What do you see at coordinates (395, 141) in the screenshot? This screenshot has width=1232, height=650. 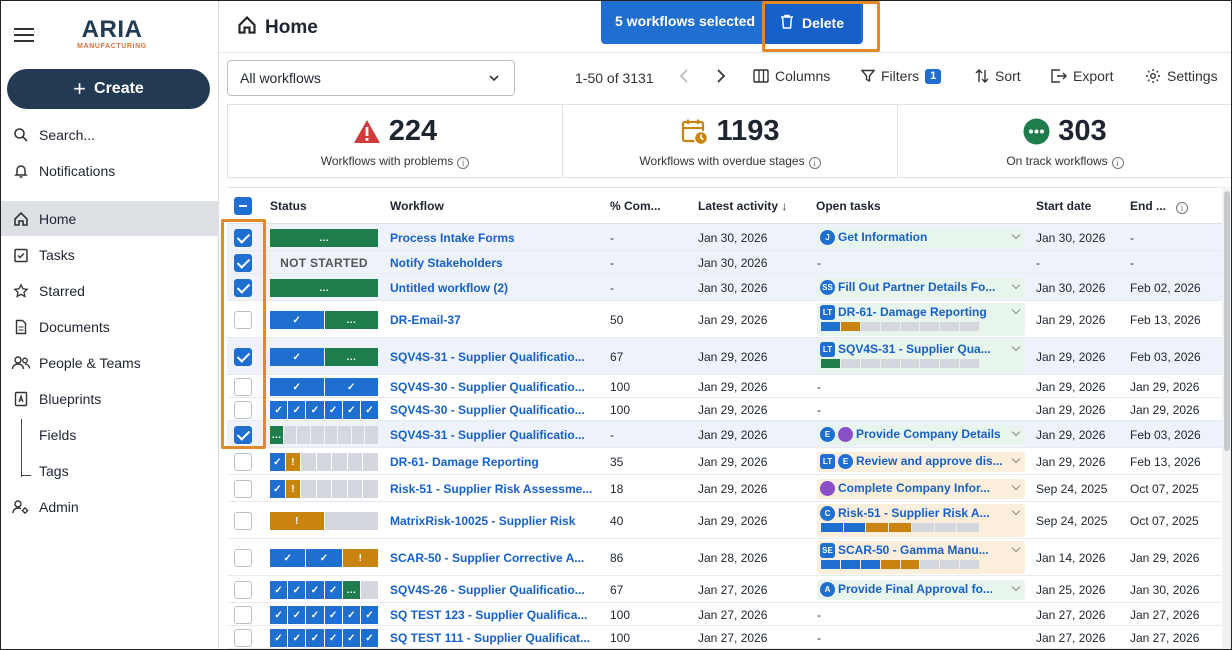 I see `stat-problems: 224 Workflows with problems i` at bounding box center [395, 141].